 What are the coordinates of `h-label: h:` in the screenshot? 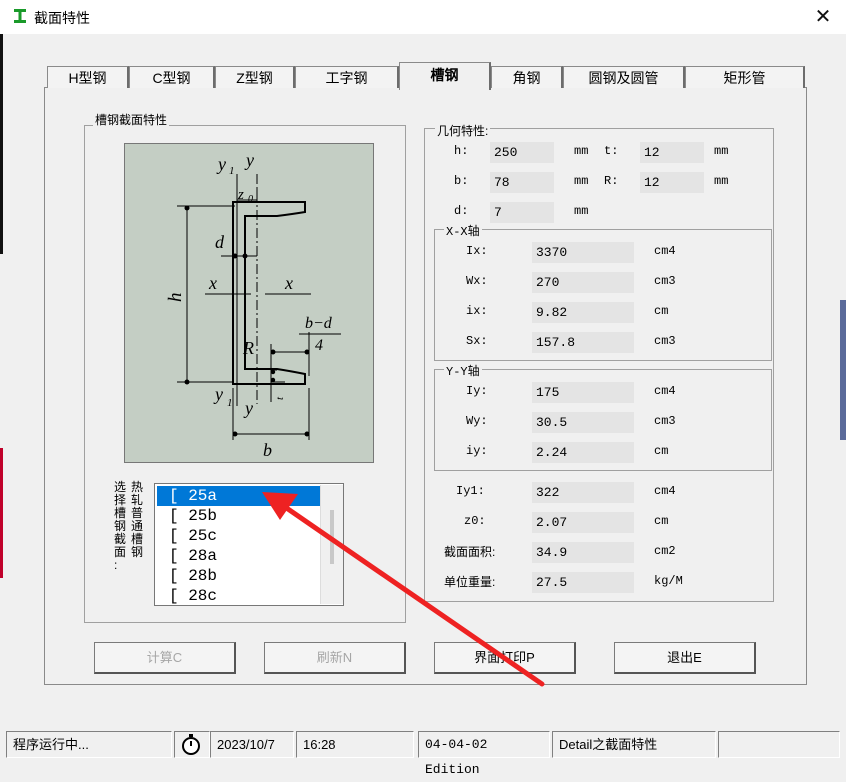 It's located at (461, 151).